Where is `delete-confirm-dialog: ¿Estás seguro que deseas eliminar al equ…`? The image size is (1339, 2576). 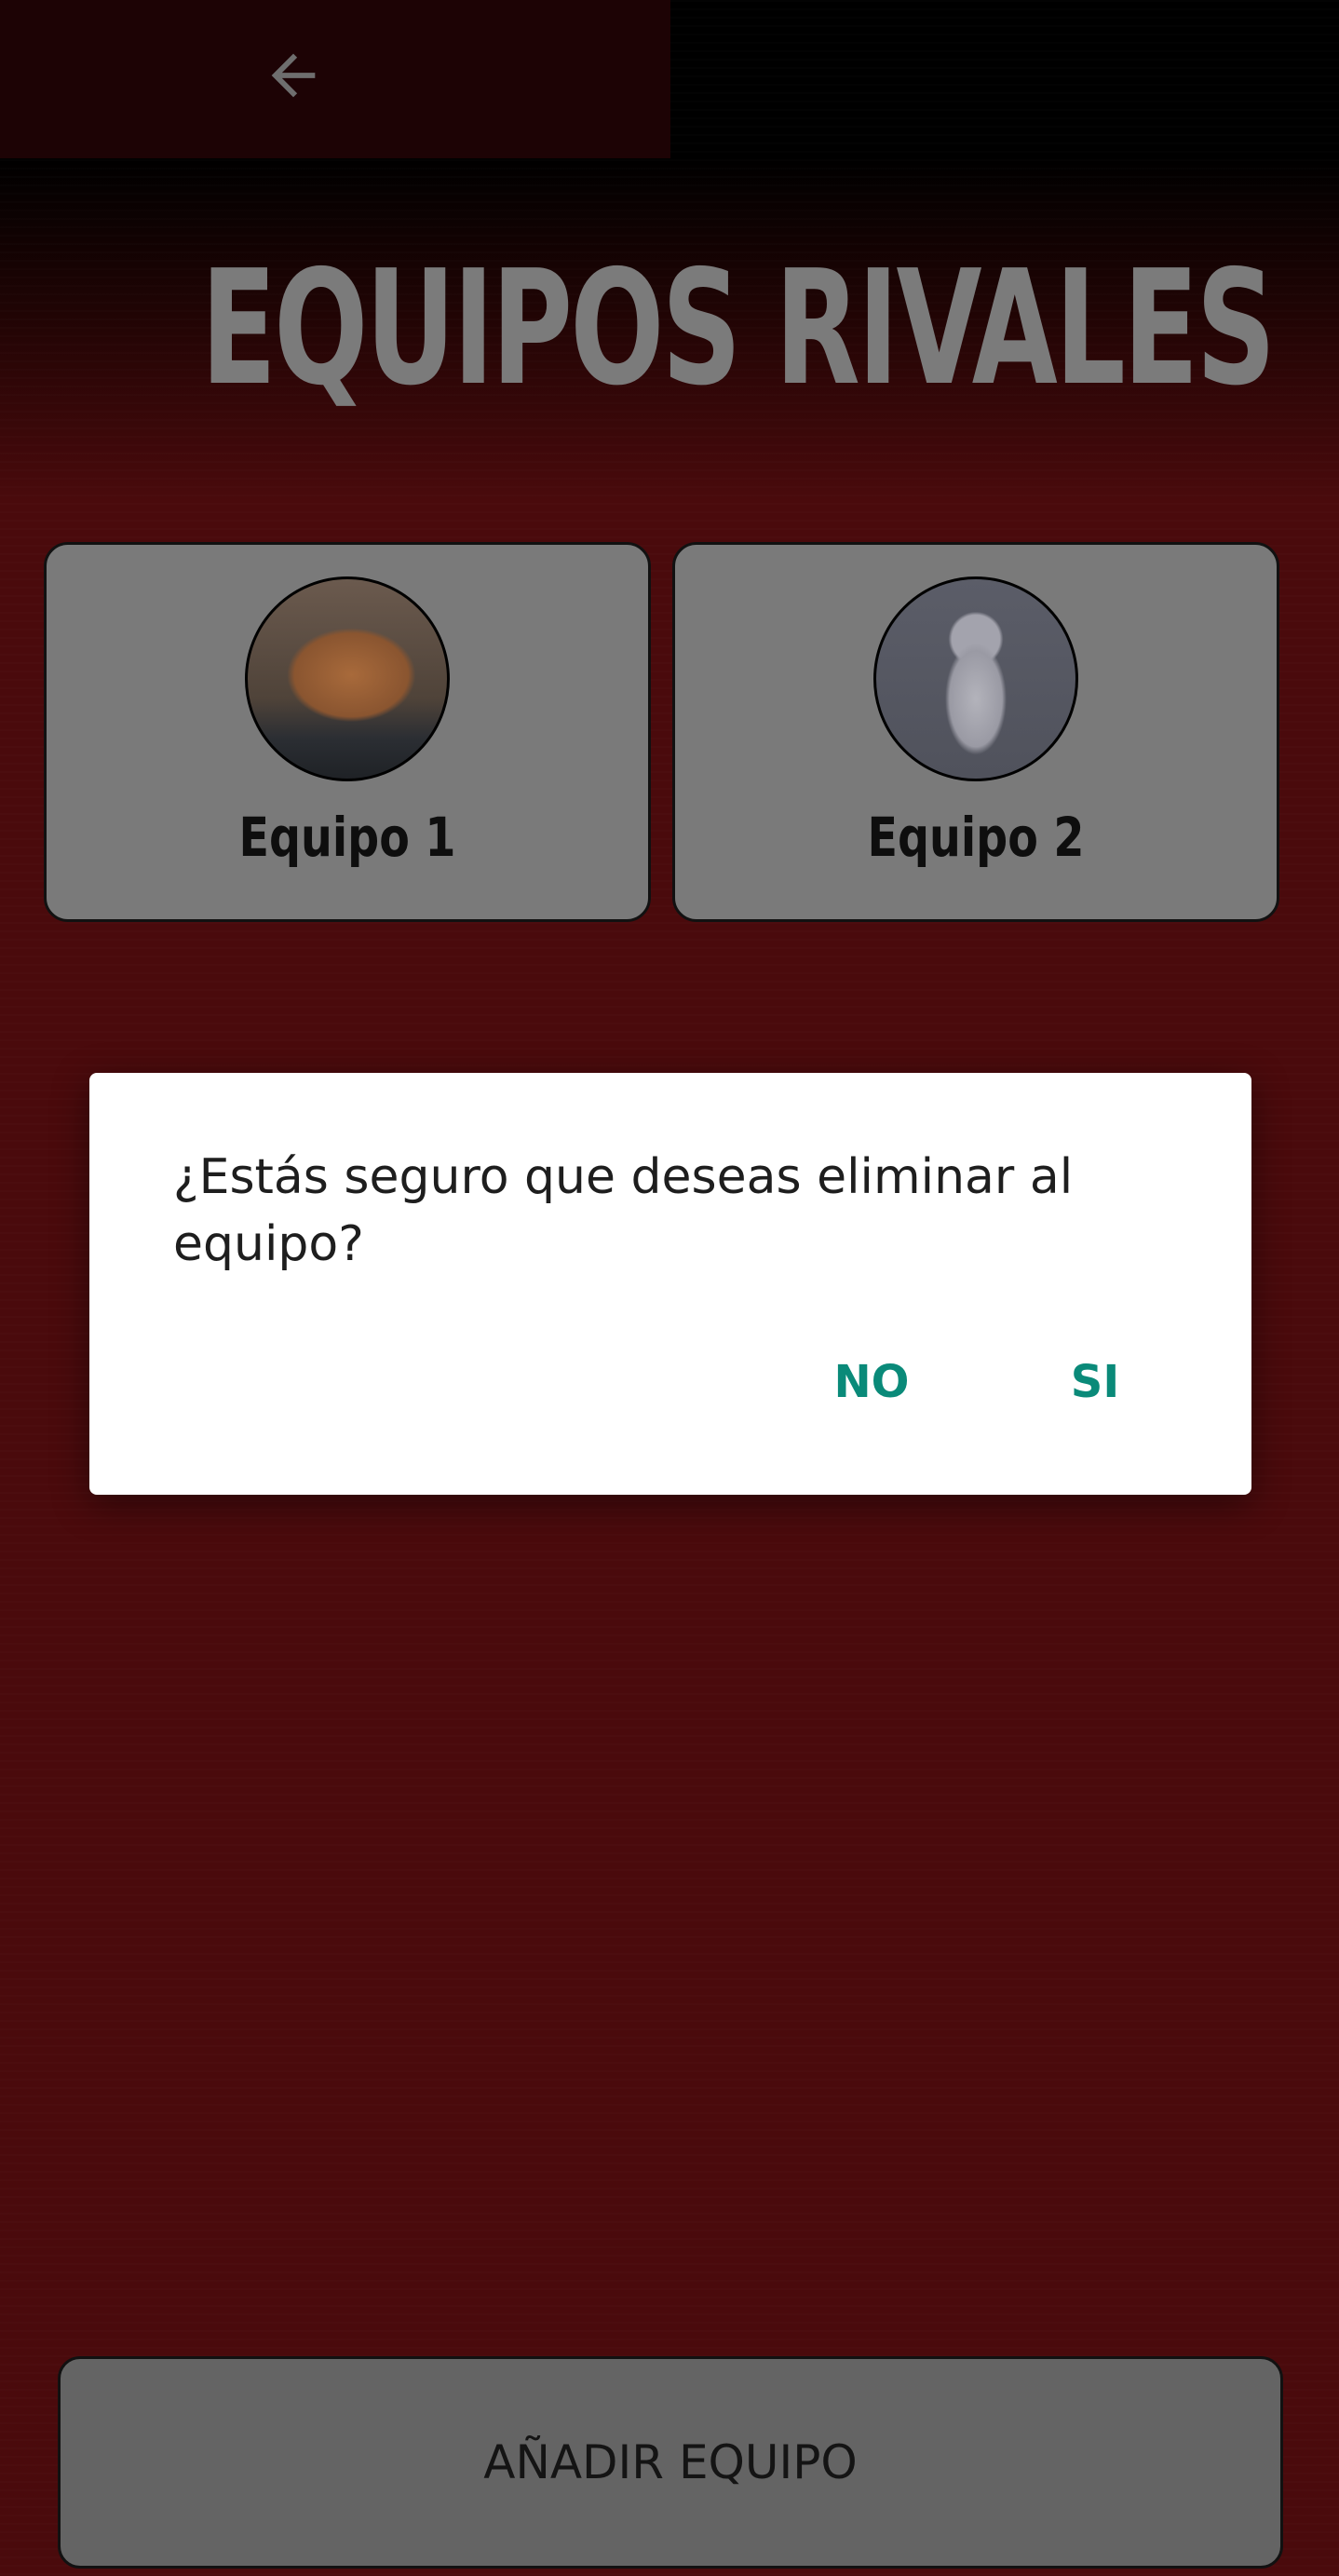
delete-confirm-dialog: ¿Estás seguro que deseas eliminar al equ… is located at coordinates (670, 1284).